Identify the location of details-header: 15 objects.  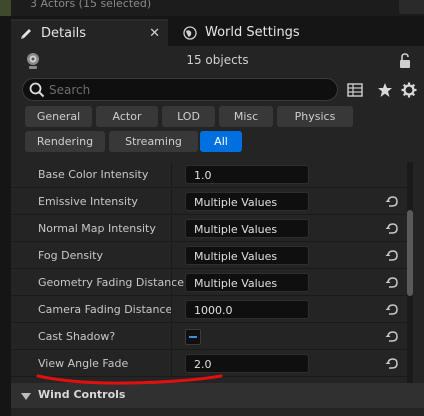
(217, 61).